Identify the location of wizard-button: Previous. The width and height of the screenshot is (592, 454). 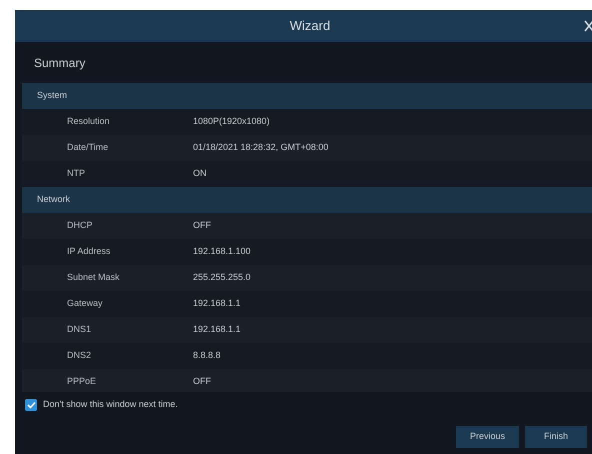
(487, 437).